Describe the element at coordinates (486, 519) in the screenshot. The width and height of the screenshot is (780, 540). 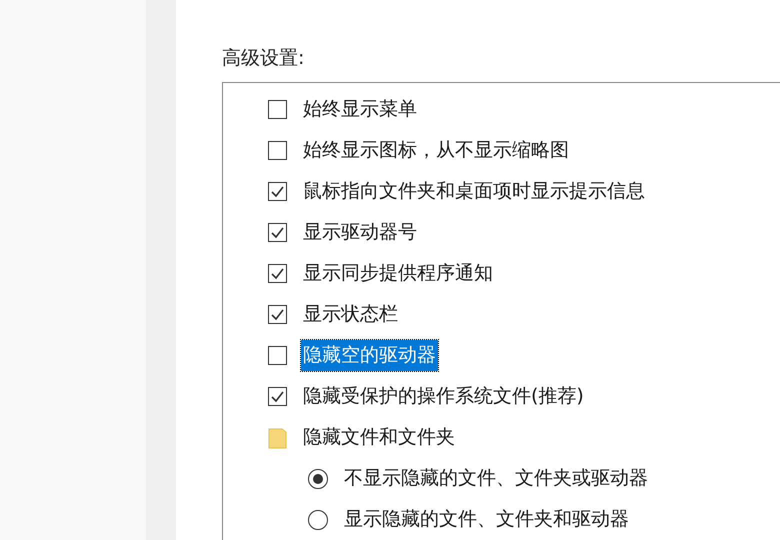
I see `setting-label: 显示隐藏的文件、文件夹和驱动器` at that location.